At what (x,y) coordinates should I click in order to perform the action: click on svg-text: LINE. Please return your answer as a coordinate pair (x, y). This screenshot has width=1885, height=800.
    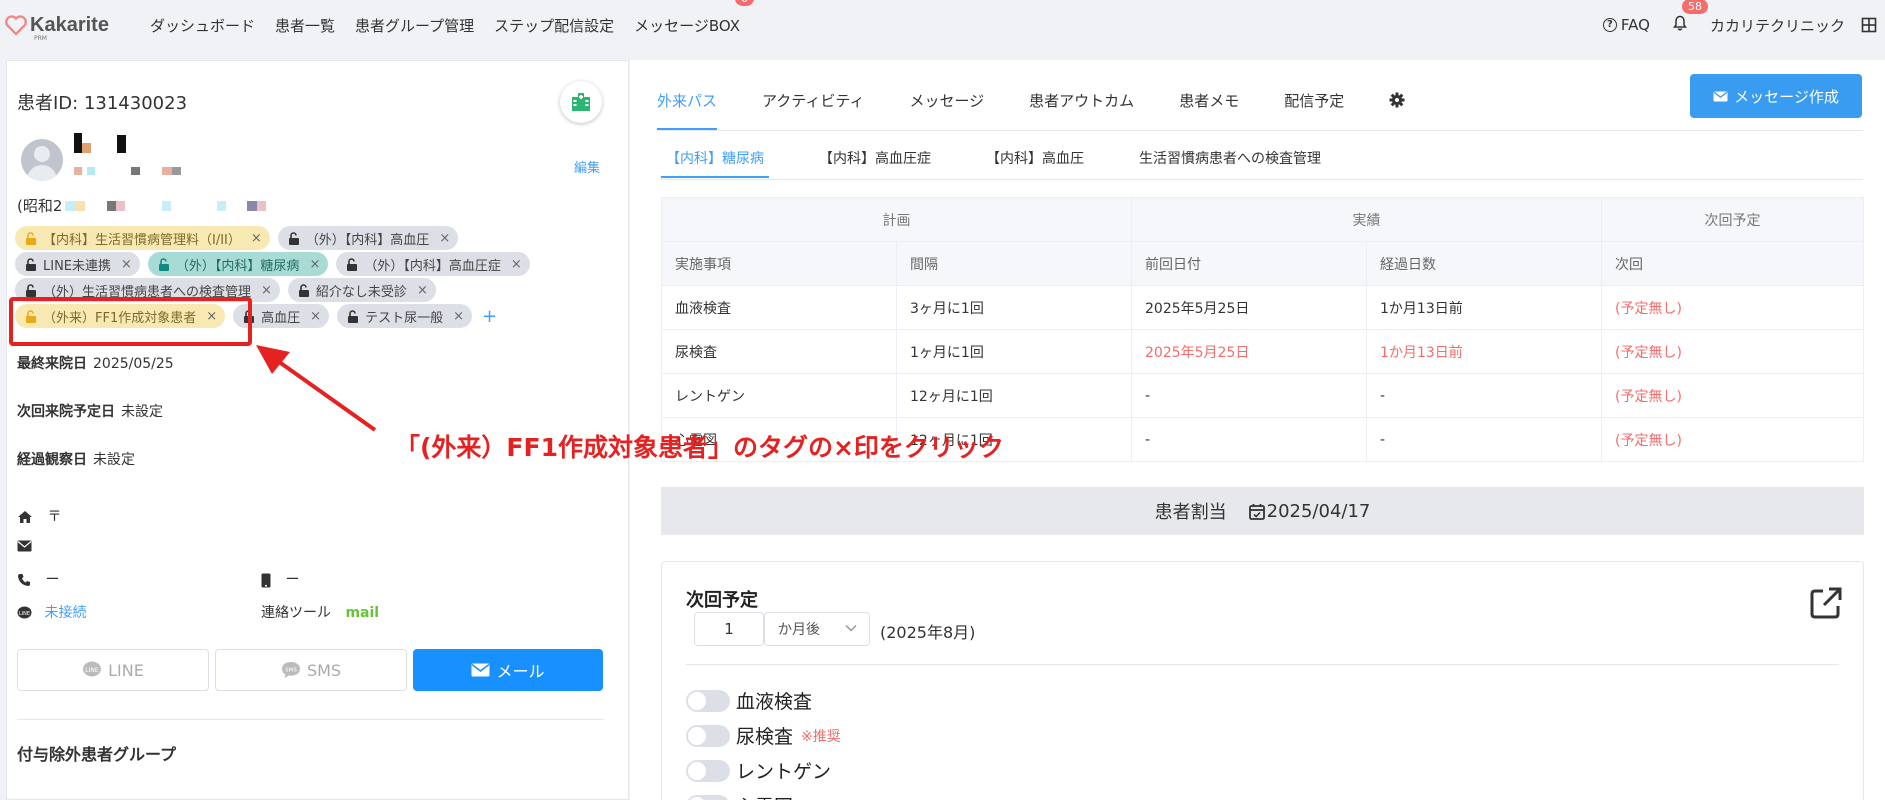
    Looking at the image, I should click on (92, 670).